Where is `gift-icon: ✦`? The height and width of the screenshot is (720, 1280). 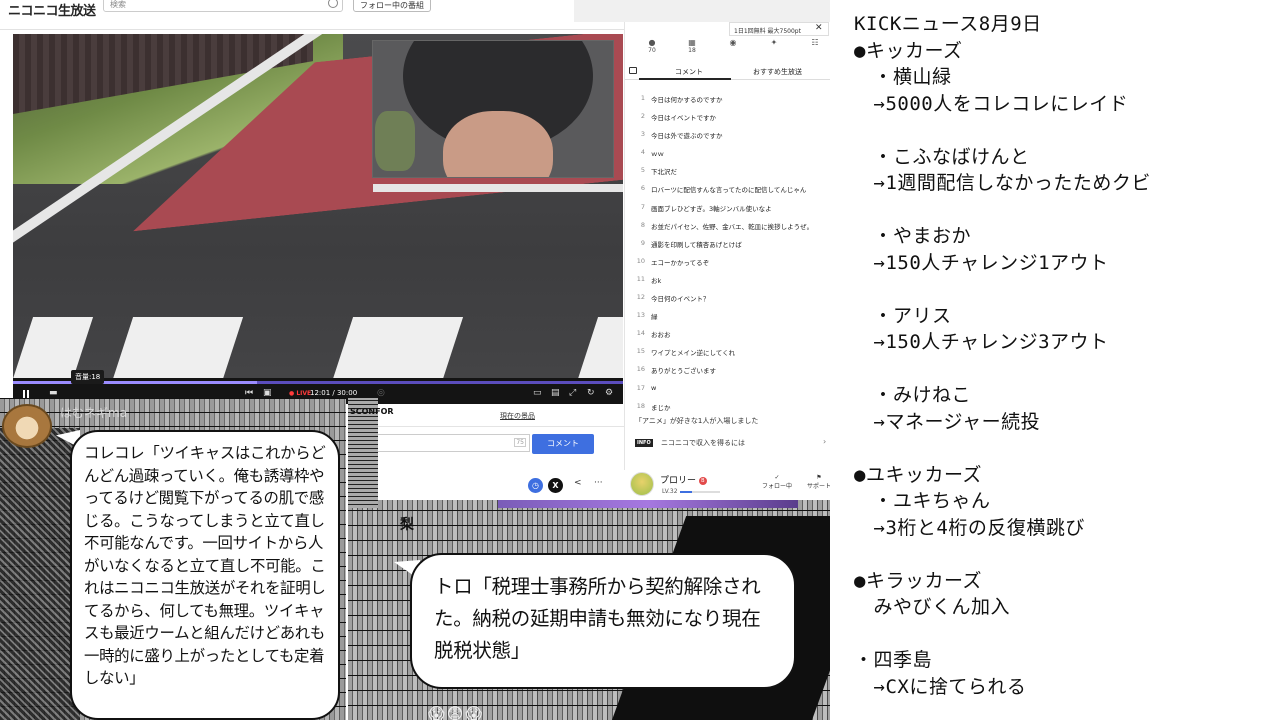
gift-icon: ✦ is located at coordinates (774, 42).